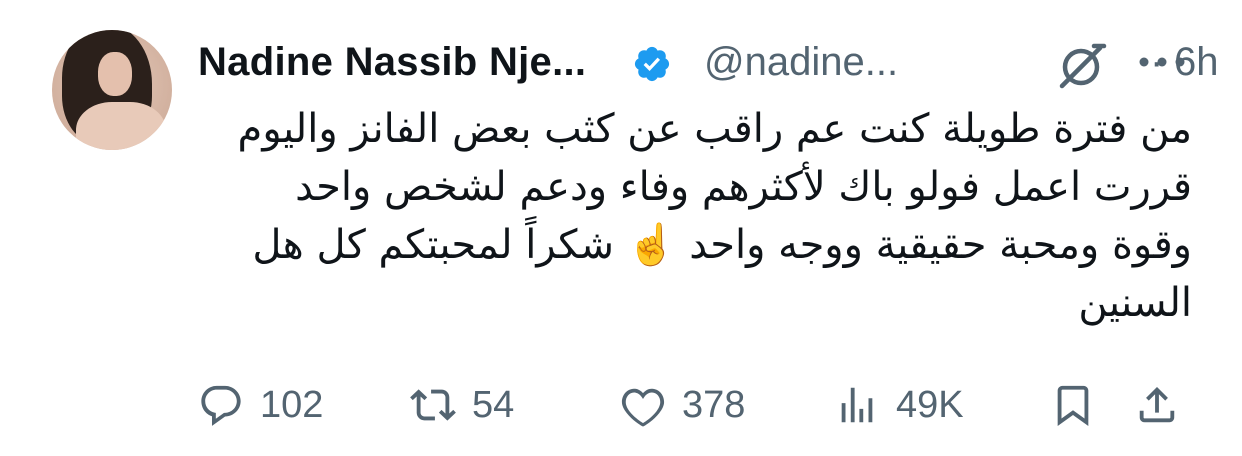  I want to click on tweet-line-4: السنين, so click(1135, 303).